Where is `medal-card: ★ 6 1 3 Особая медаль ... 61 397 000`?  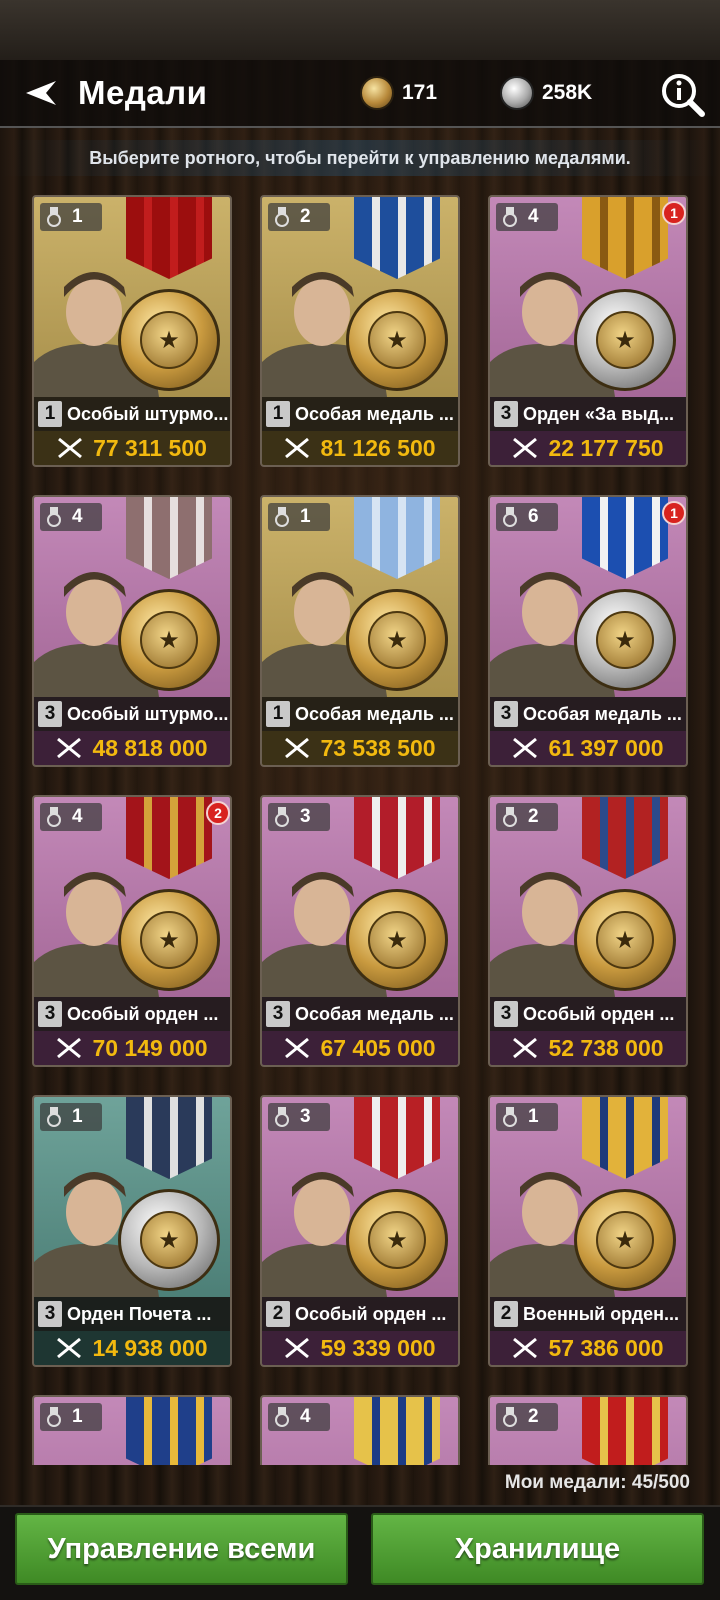 medal-card: ★ 6 1 3 Особая медаль ... 61 397 000 is located at coordinates (588, 631).